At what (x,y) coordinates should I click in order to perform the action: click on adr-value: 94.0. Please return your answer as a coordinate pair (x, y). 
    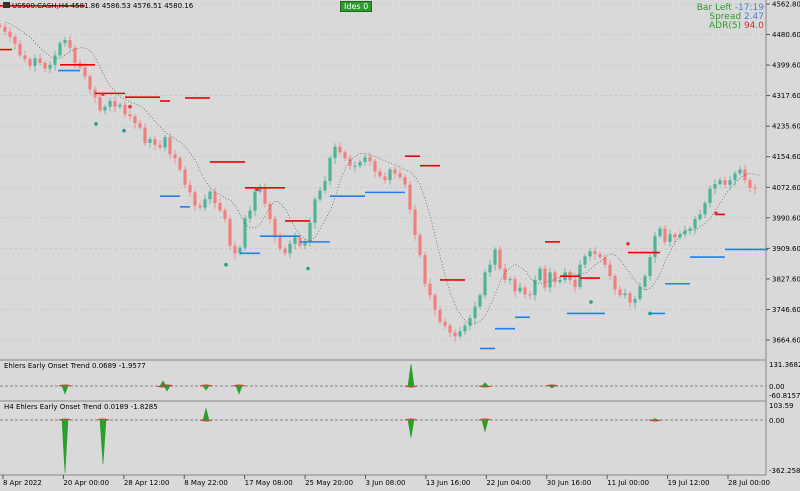
    Looking at the image, I should click on (753, 26).